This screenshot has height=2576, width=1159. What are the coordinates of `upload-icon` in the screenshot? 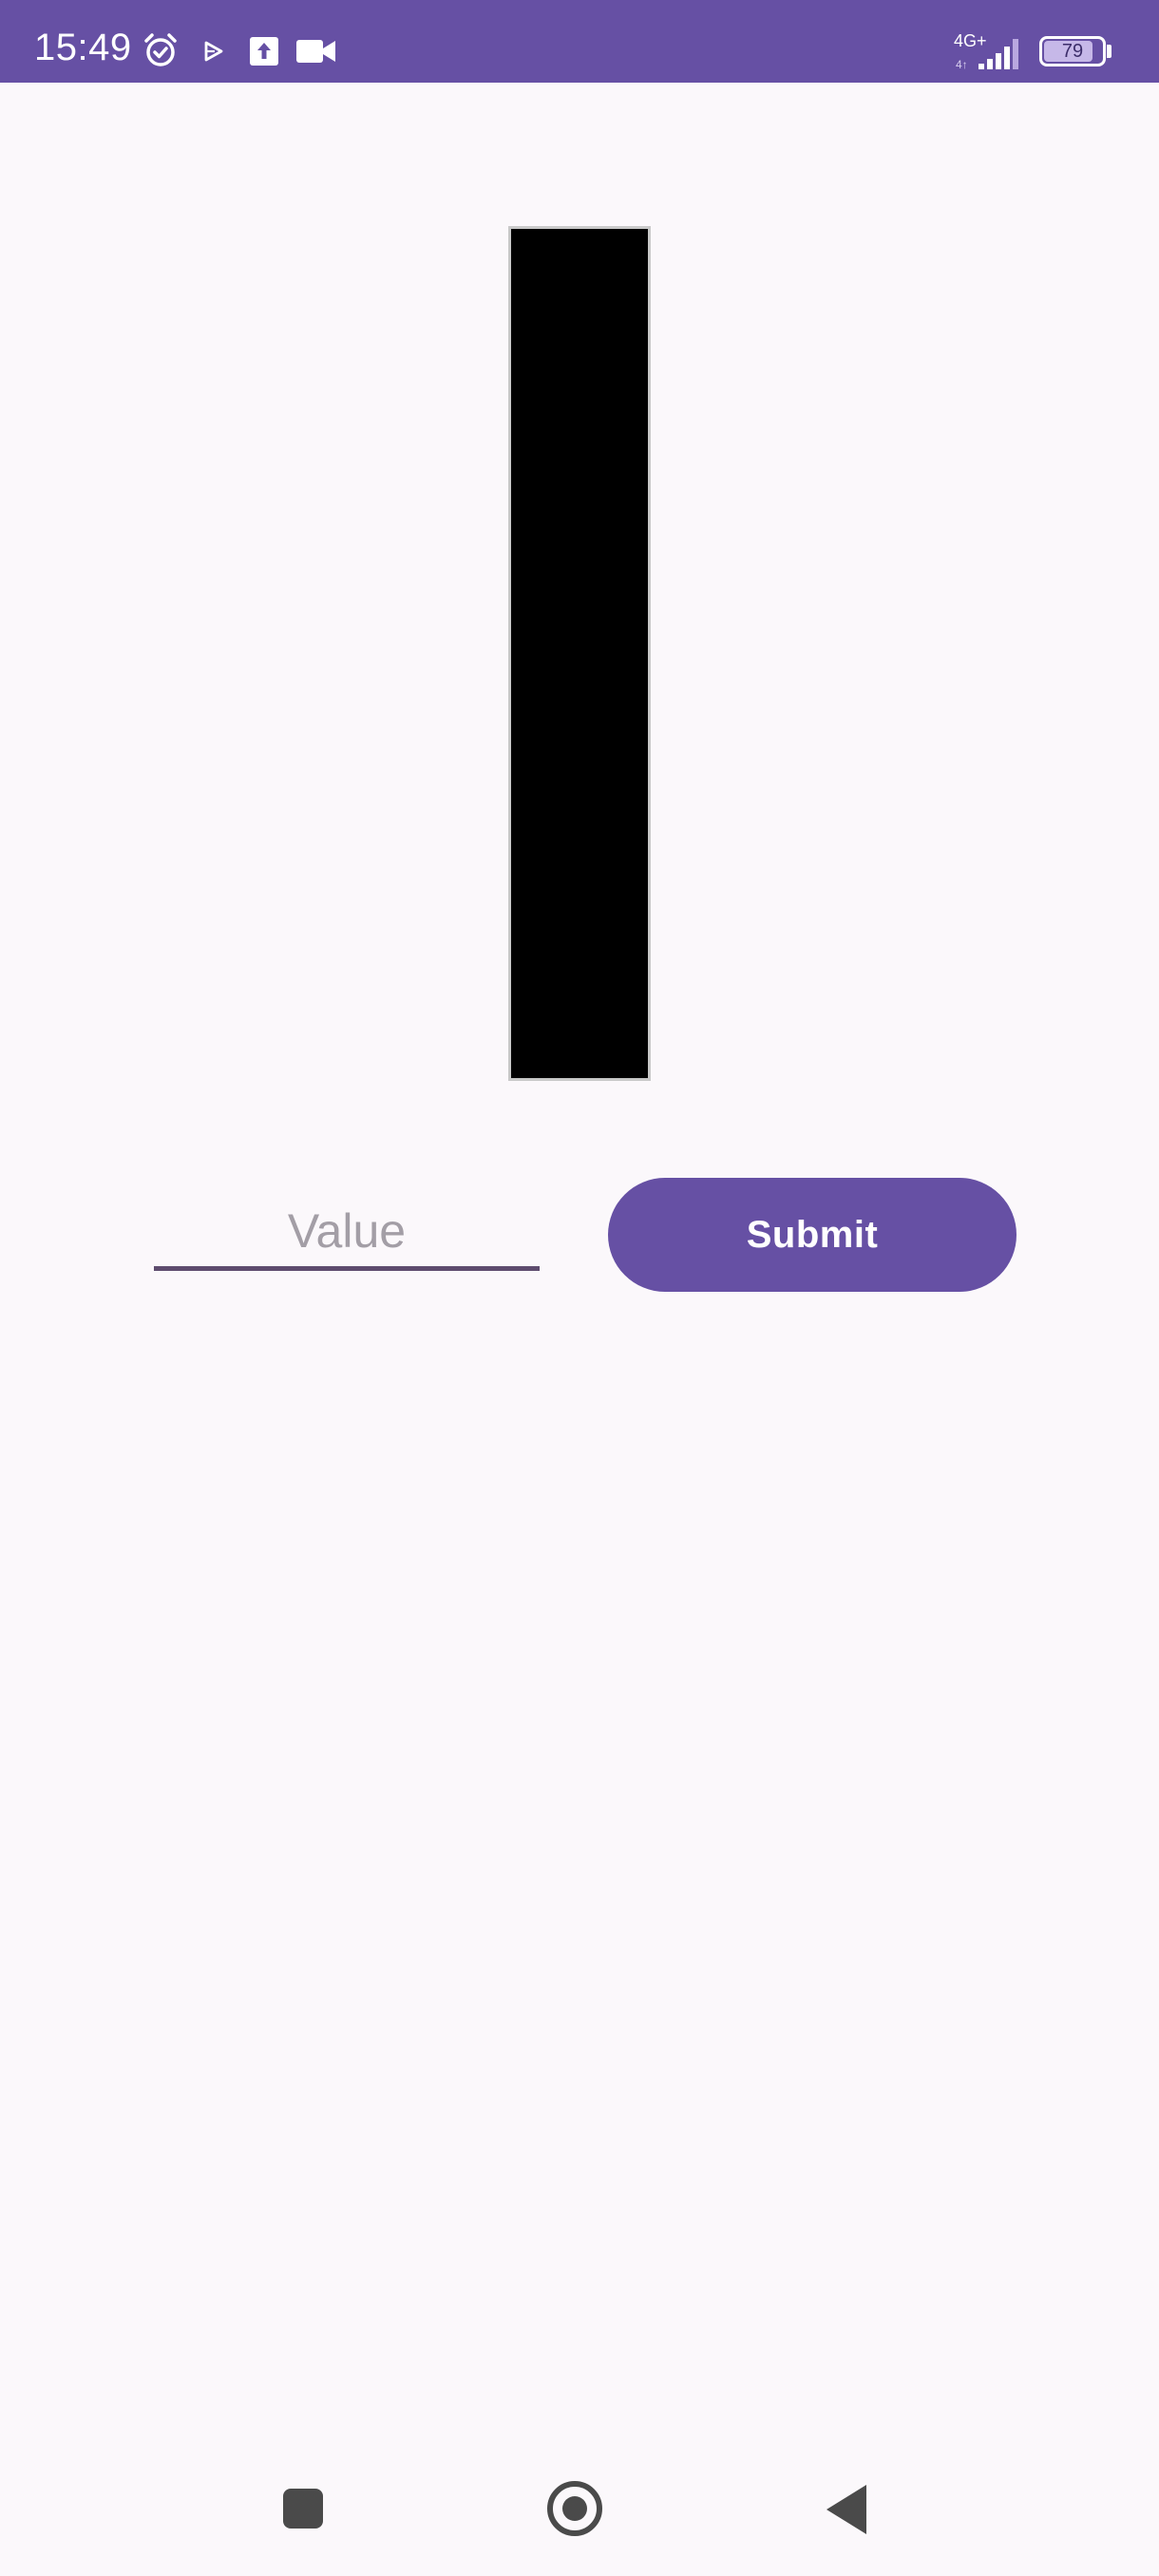 It's located at (264, 51).